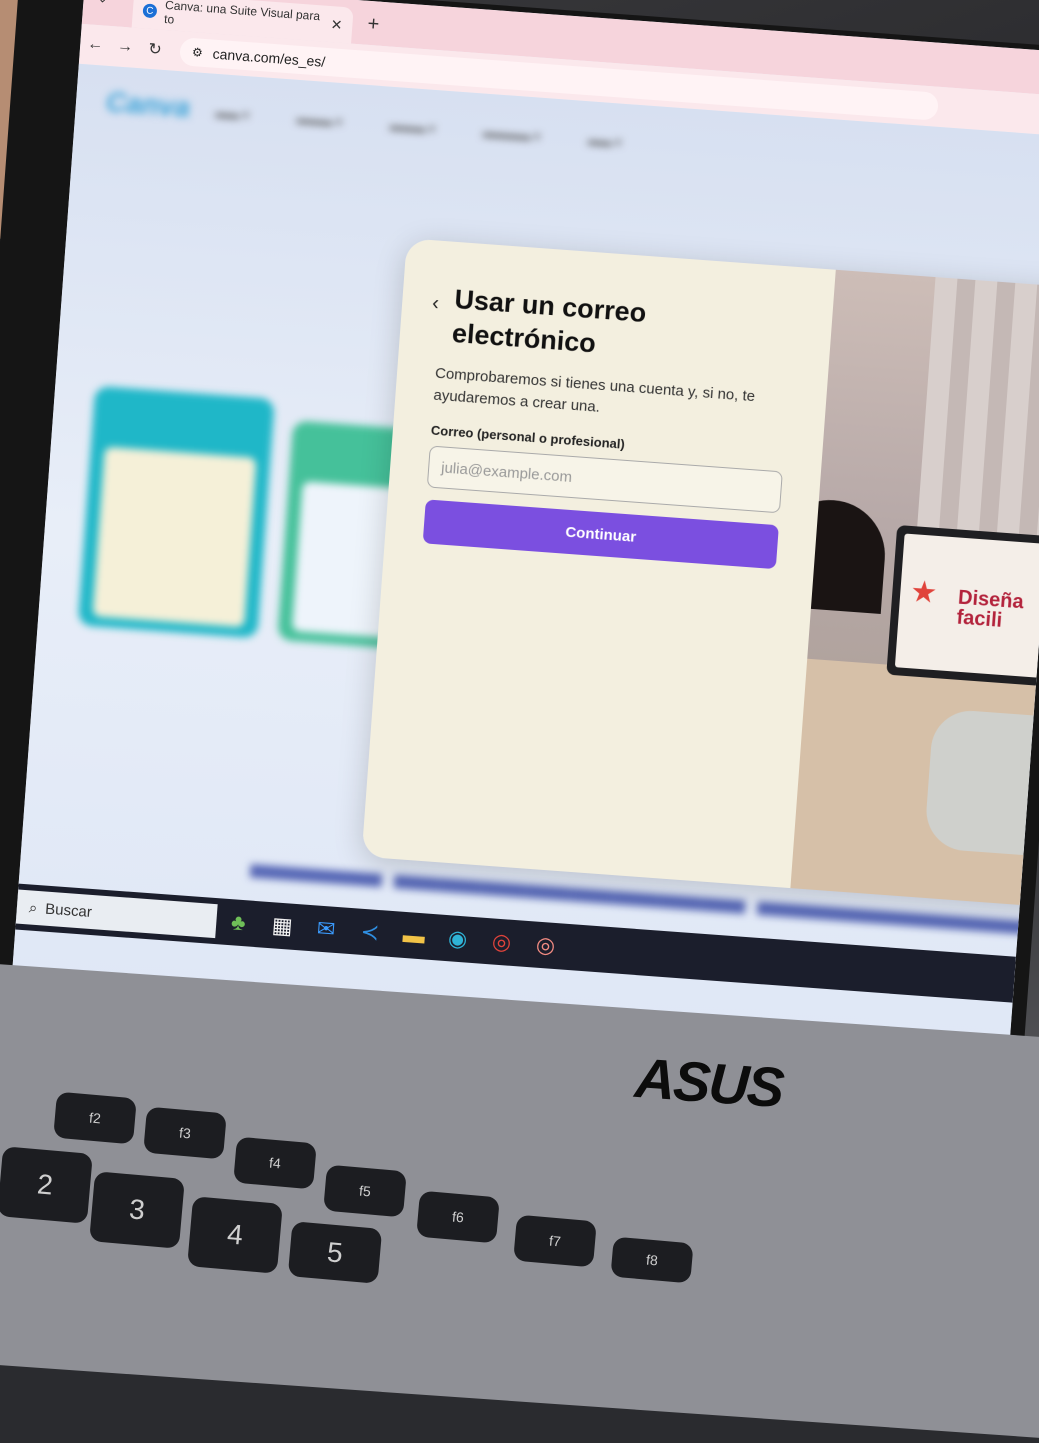  I want to click on key-f5: f5, so click(365, 1191).